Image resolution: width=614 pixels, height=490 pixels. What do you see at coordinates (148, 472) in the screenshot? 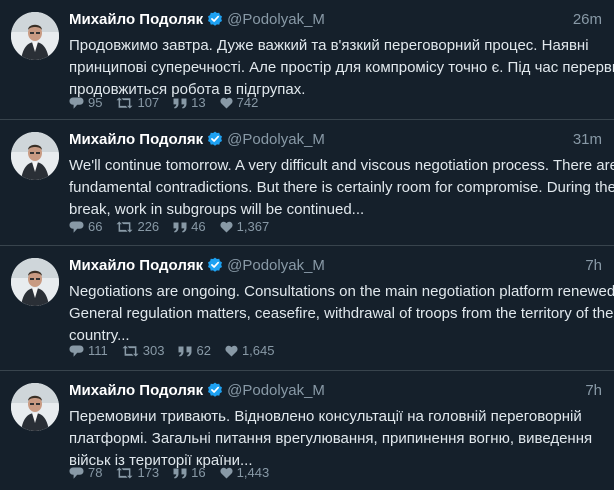
I see `retweet-count: 173` at bounding box center [148, 472].